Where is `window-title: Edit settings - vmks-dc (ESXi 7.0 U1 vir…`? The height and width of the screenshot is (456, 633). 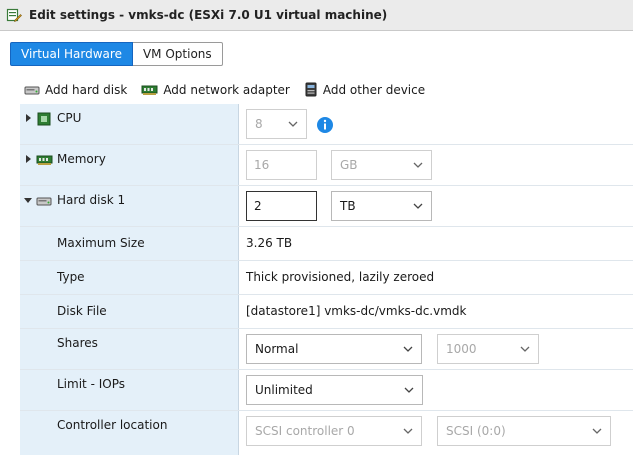 window-title: Edit settings - vmks-dc (ESXi 7.0 U1 vir… is located at coordinates (208, 15).